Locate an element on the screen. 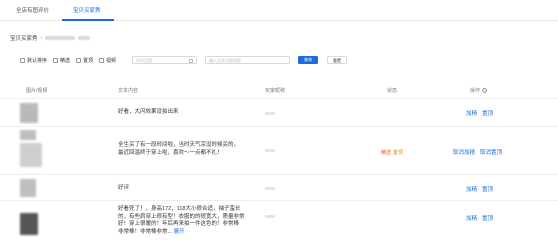 The height and width of the screenshot is (242, 558). column-header-status: 状态 is located at coordinates (392, 91).